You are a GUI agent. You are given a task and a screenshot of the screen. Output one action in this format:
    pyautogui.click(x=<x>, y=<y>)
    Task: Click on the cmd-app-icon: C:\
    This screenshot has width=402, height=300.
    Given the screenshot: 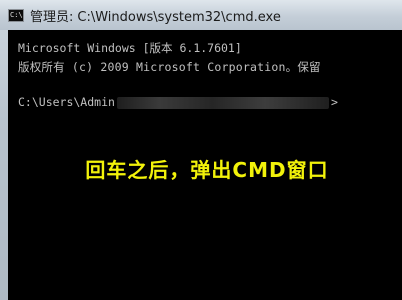 What is the action you would take?
    pyautogui.click(x=16, y=15)
    